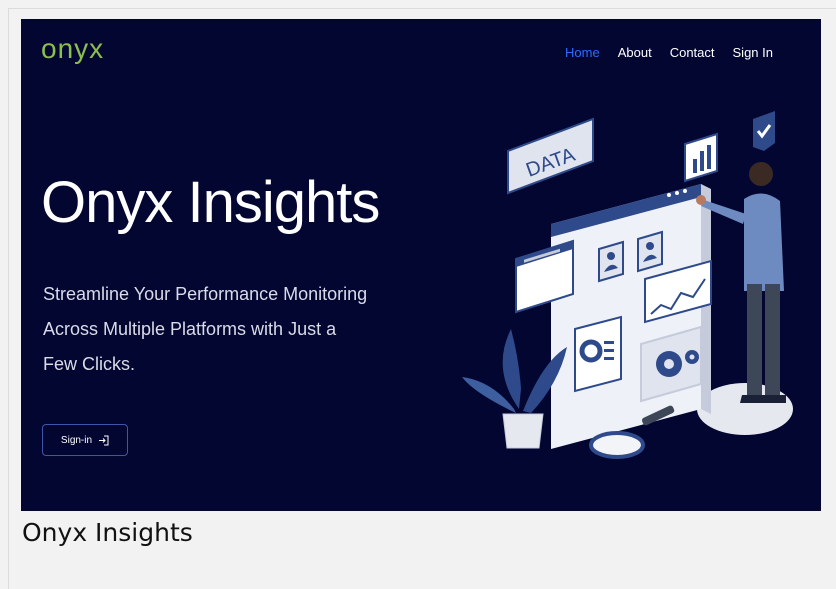 This screenshot has width=836, height=589. Describe the element at coordinates (550, 156) in the screenshot. I see `data-tag: DATA` at that location.